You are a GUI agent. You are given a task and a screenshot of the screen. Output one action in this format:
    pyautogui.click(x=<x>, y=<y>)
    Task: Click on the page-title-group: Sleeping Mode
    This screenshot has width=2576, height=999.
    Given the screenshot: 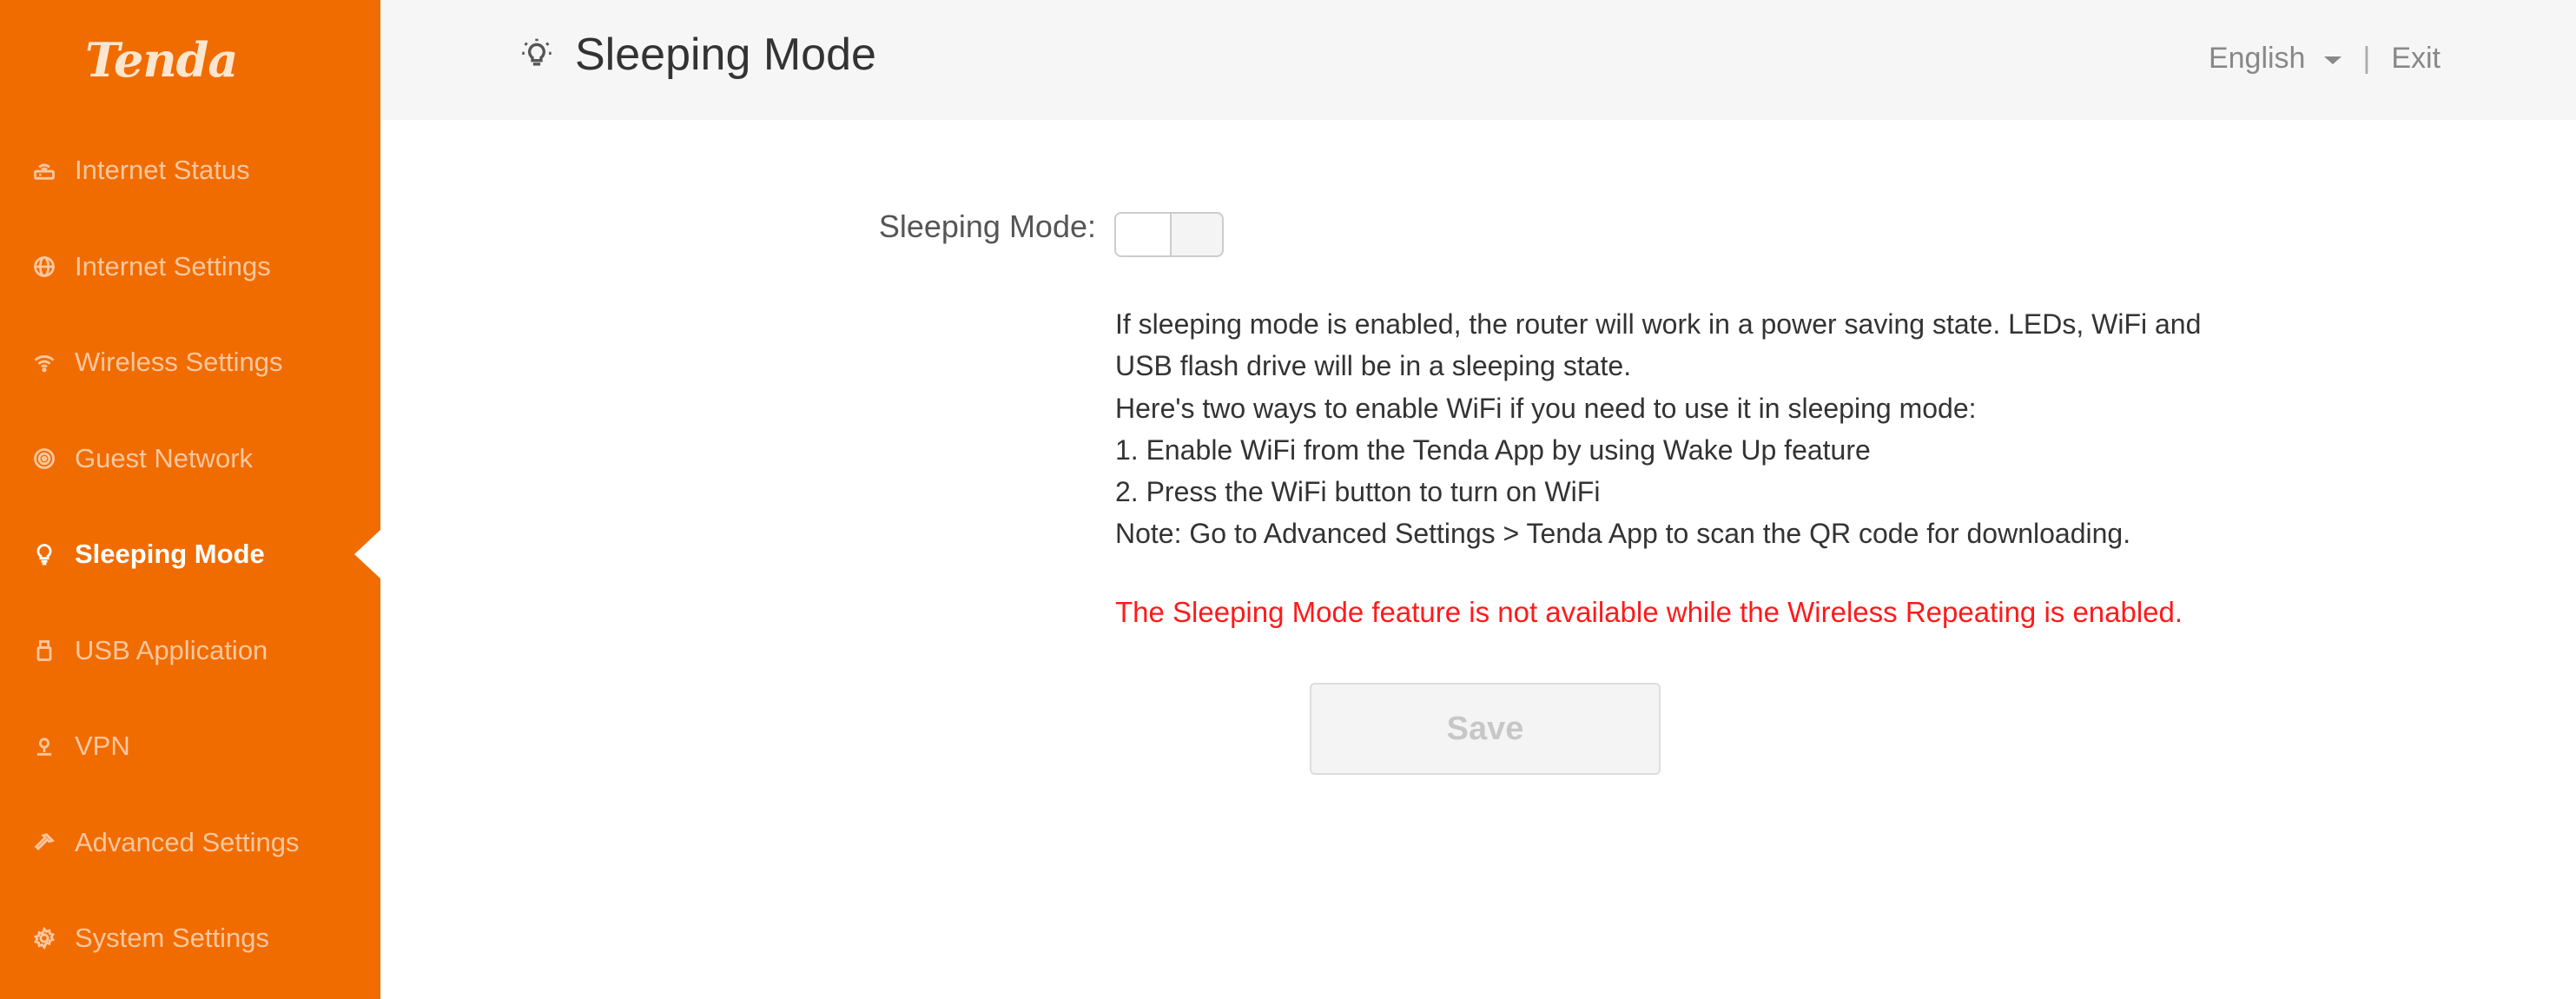 What is the action you would take?
    pyautogui.click(x=697, y=55)
    